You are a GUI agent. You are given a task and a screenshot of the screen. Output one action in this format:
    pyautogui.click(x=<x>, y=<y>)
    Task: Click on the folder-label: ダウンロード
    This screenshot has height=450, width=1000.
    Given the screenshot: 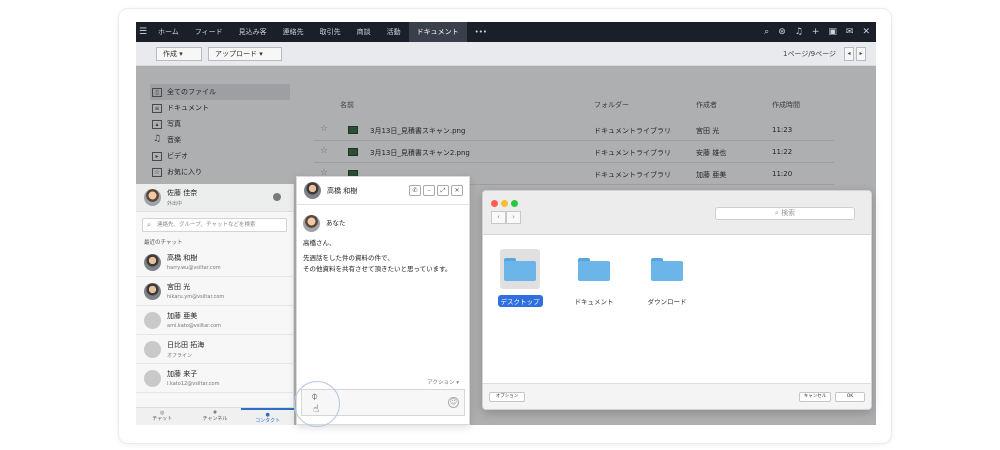 What is the action you would take?
    pyautogui.click(x=667, y=302)
    